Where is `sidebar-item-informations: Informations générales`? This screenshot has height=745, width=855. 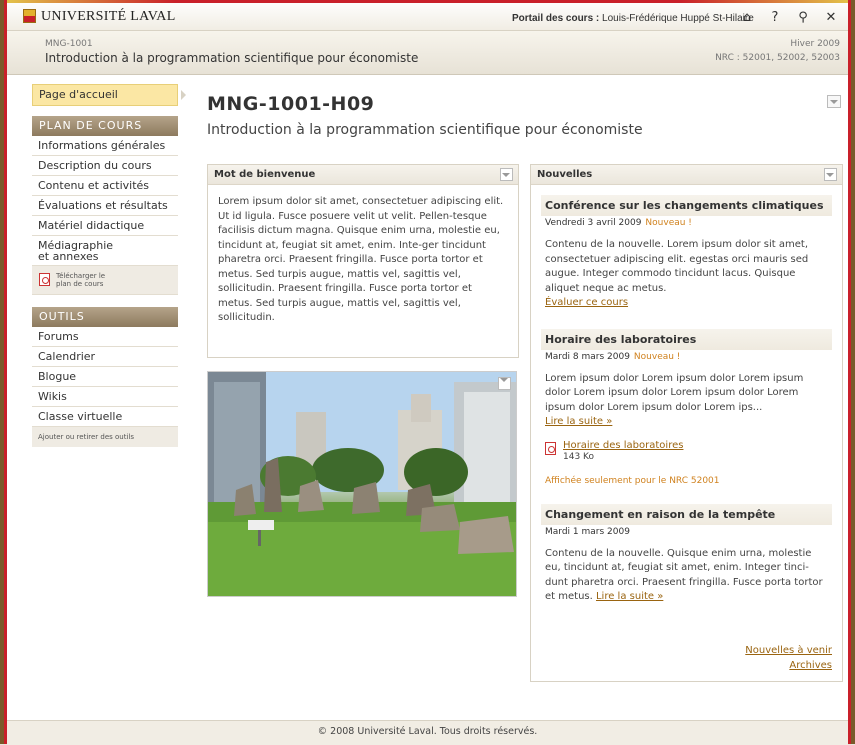
sidebar-item-informations: Informations générales is located at coordinates (105, 146).